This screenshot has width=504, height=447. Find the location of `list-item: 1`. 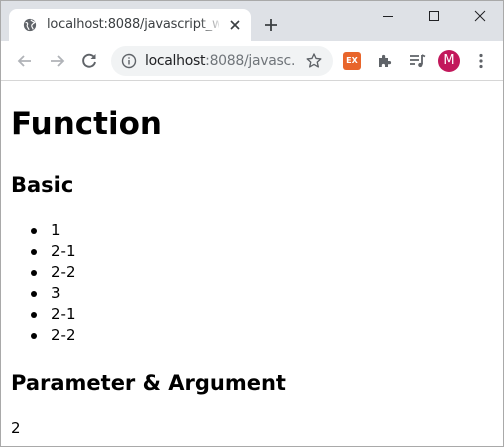

list-item: 1 is located at coordinates (53, 230).